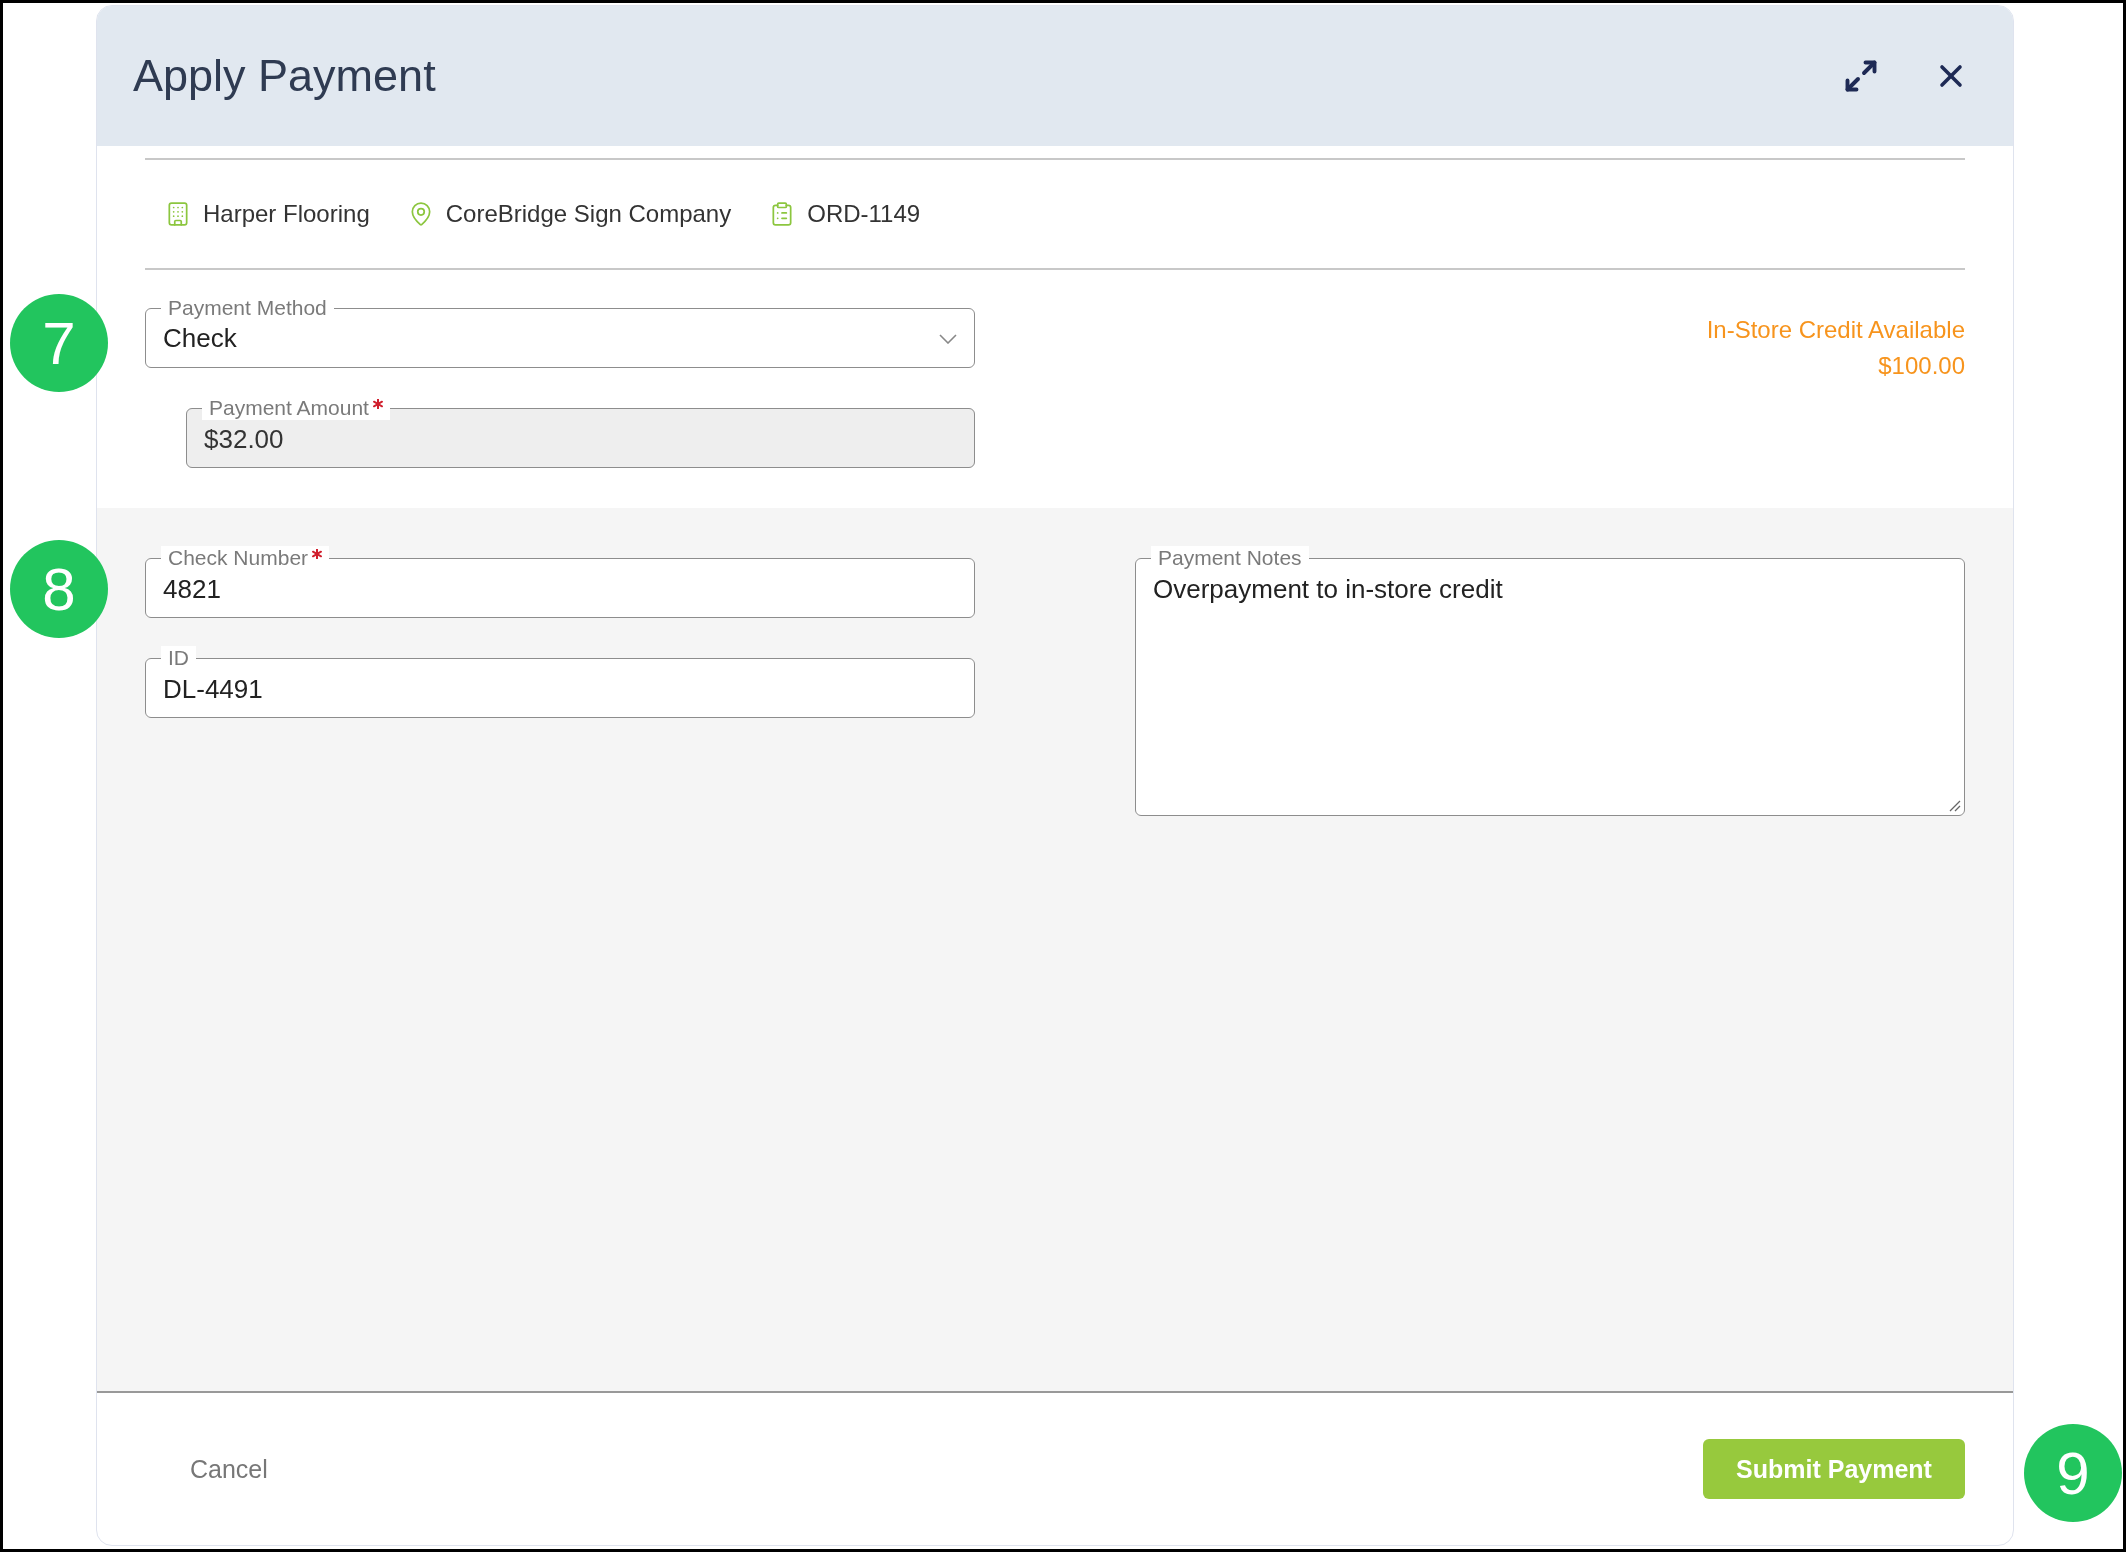 The image size is (2126, 1552). What do you see at coordinates (192, 589) in the screenshot?
I see `field-value: 4821` at bounding box center [192, 589].